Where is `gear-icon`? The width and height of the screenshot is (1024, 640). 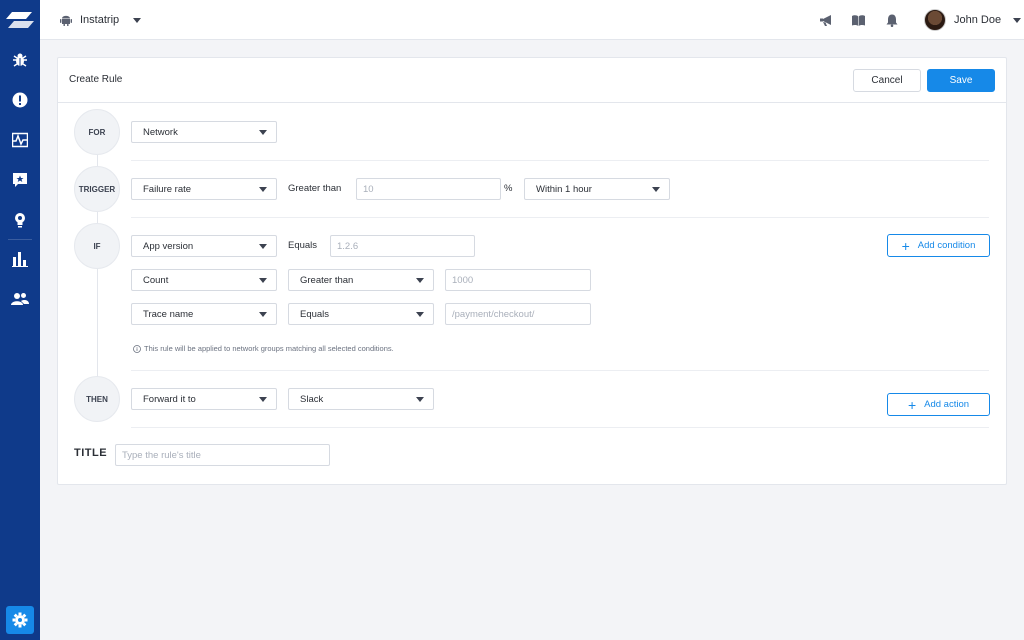 gear-icon is located at coordinates (20, 620).